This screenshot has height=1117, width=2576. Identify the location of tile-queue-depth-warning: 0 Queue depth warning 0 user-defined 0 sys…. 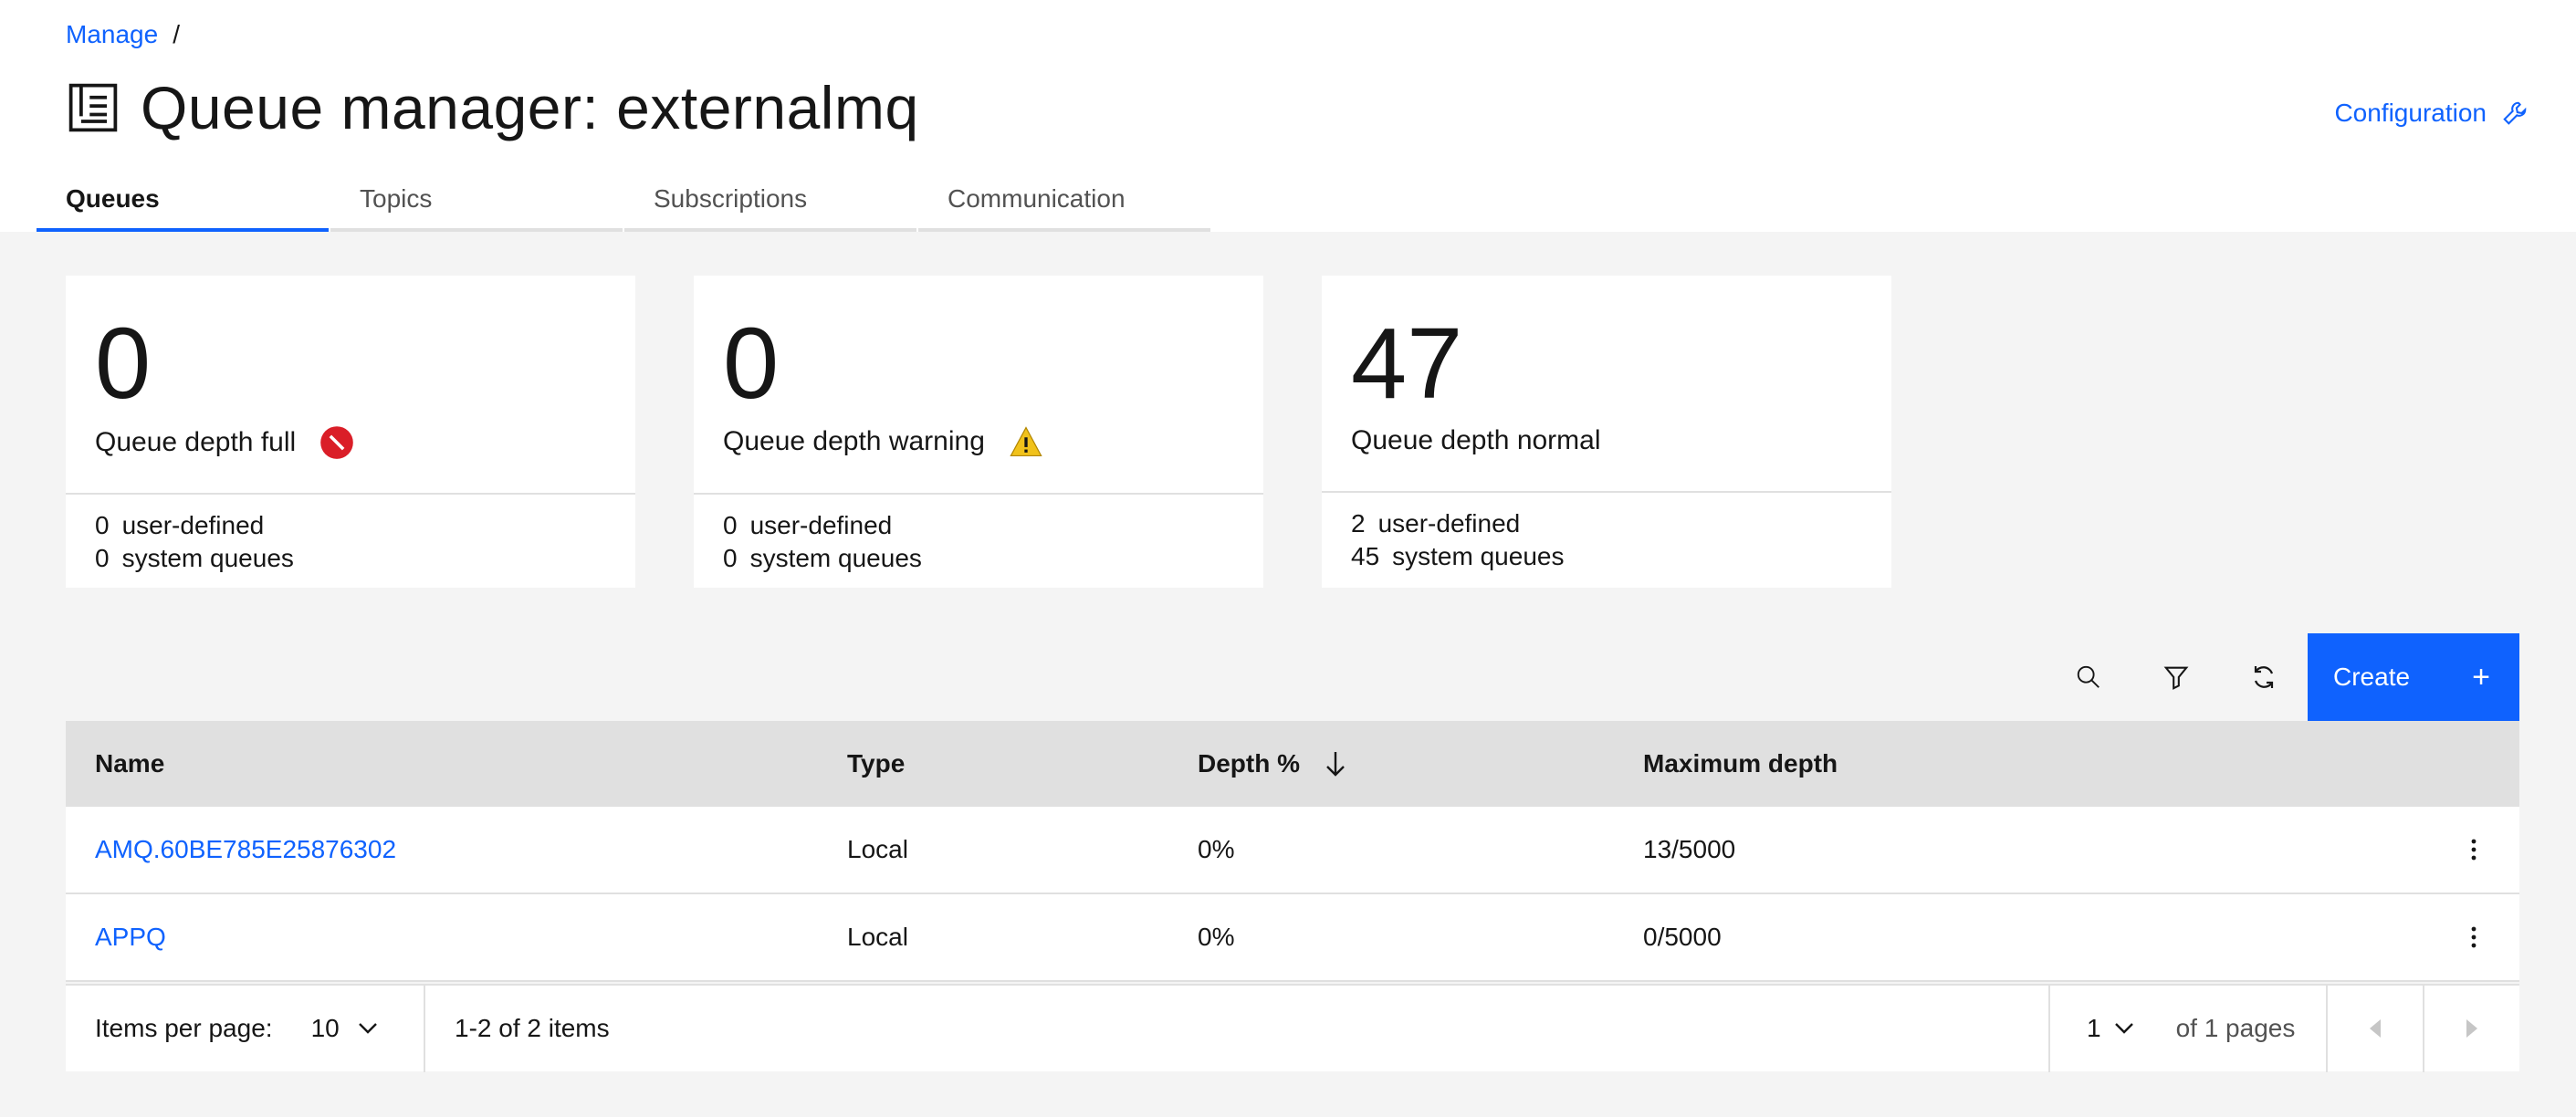
(978, 432).